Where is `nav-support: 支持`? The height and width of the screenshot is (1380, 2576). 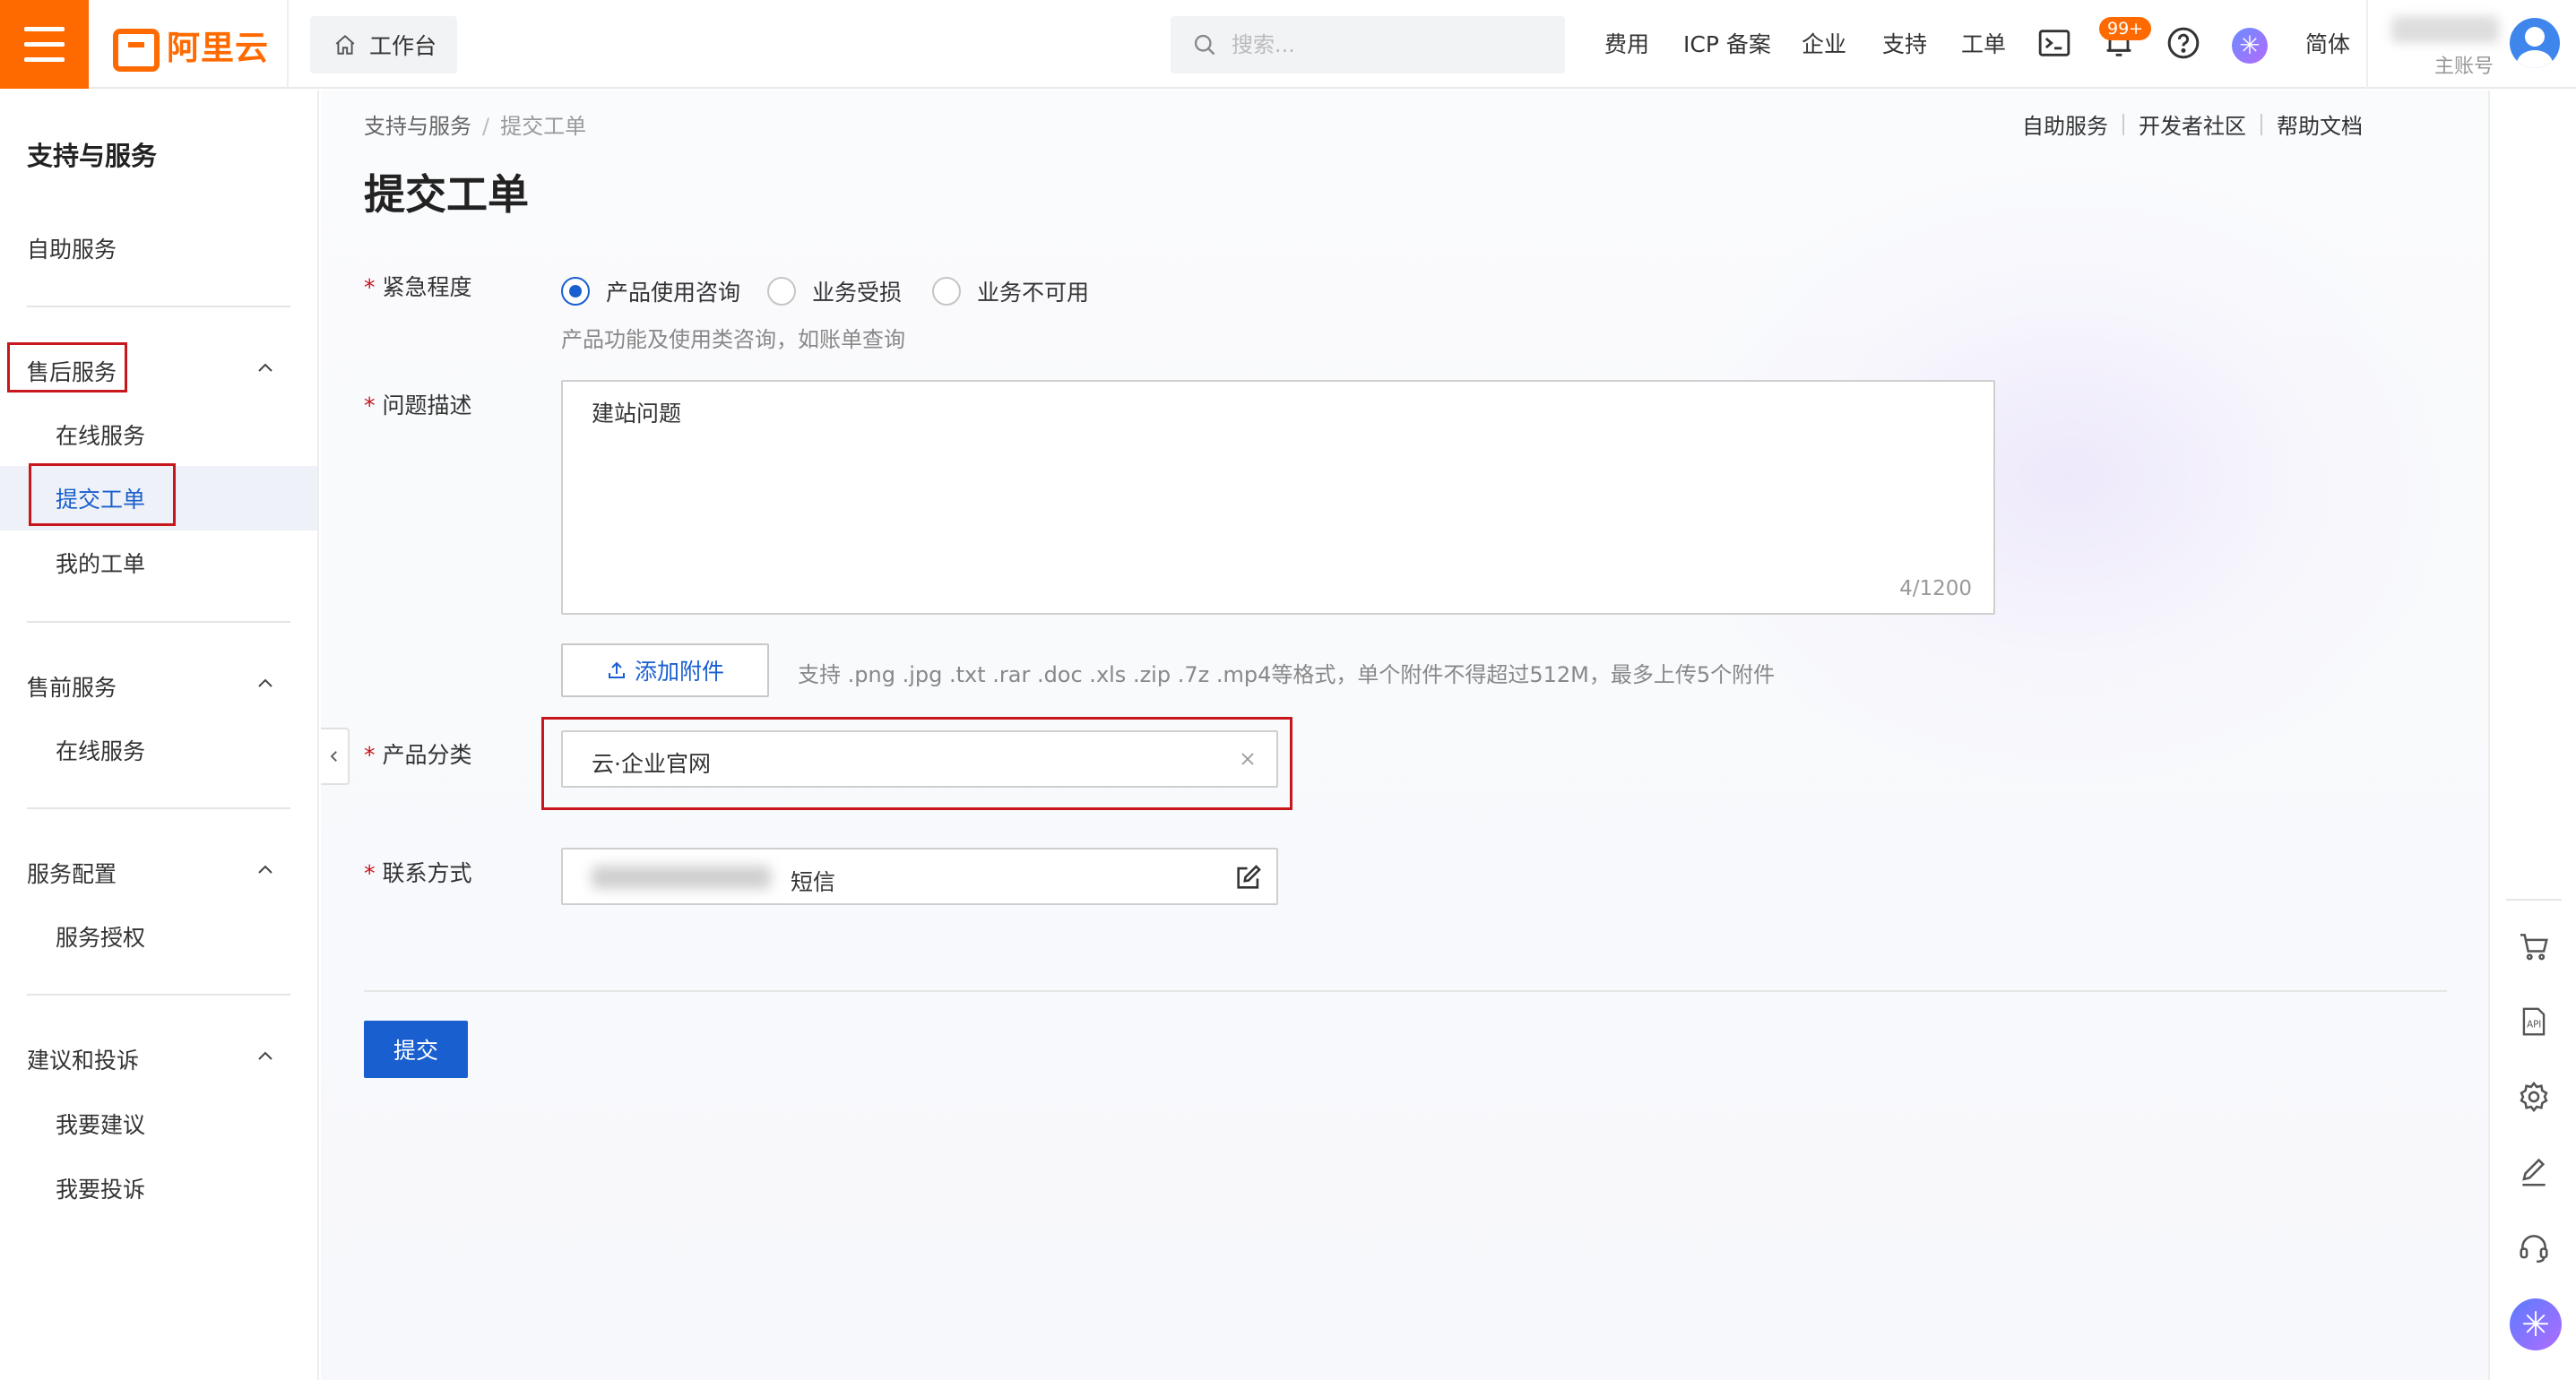
nav-support: 支持 is located at coordinates (1904, 43).